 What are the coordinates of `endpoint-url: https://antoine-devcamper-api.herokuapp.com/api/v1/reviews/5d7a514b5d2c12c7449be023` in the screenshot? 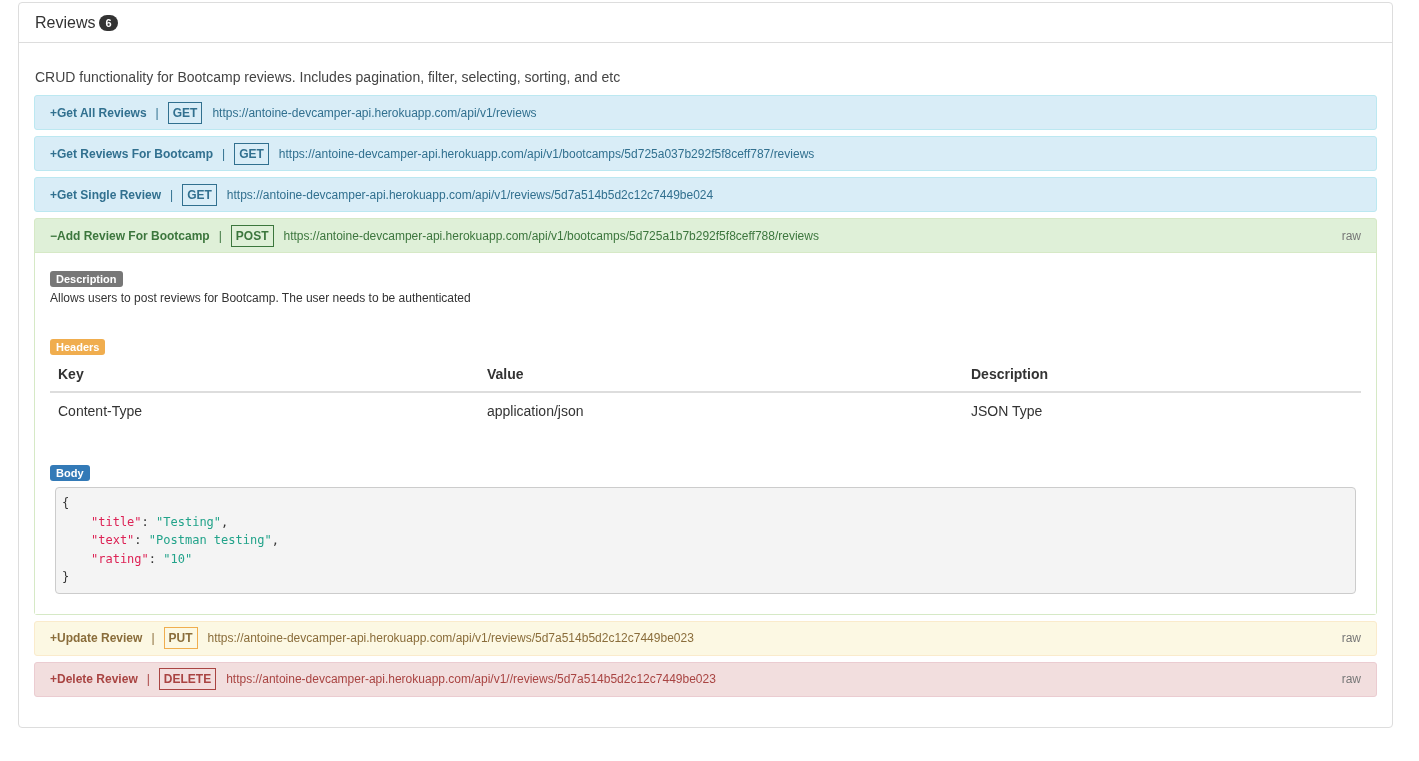 It's located at (450, 638).